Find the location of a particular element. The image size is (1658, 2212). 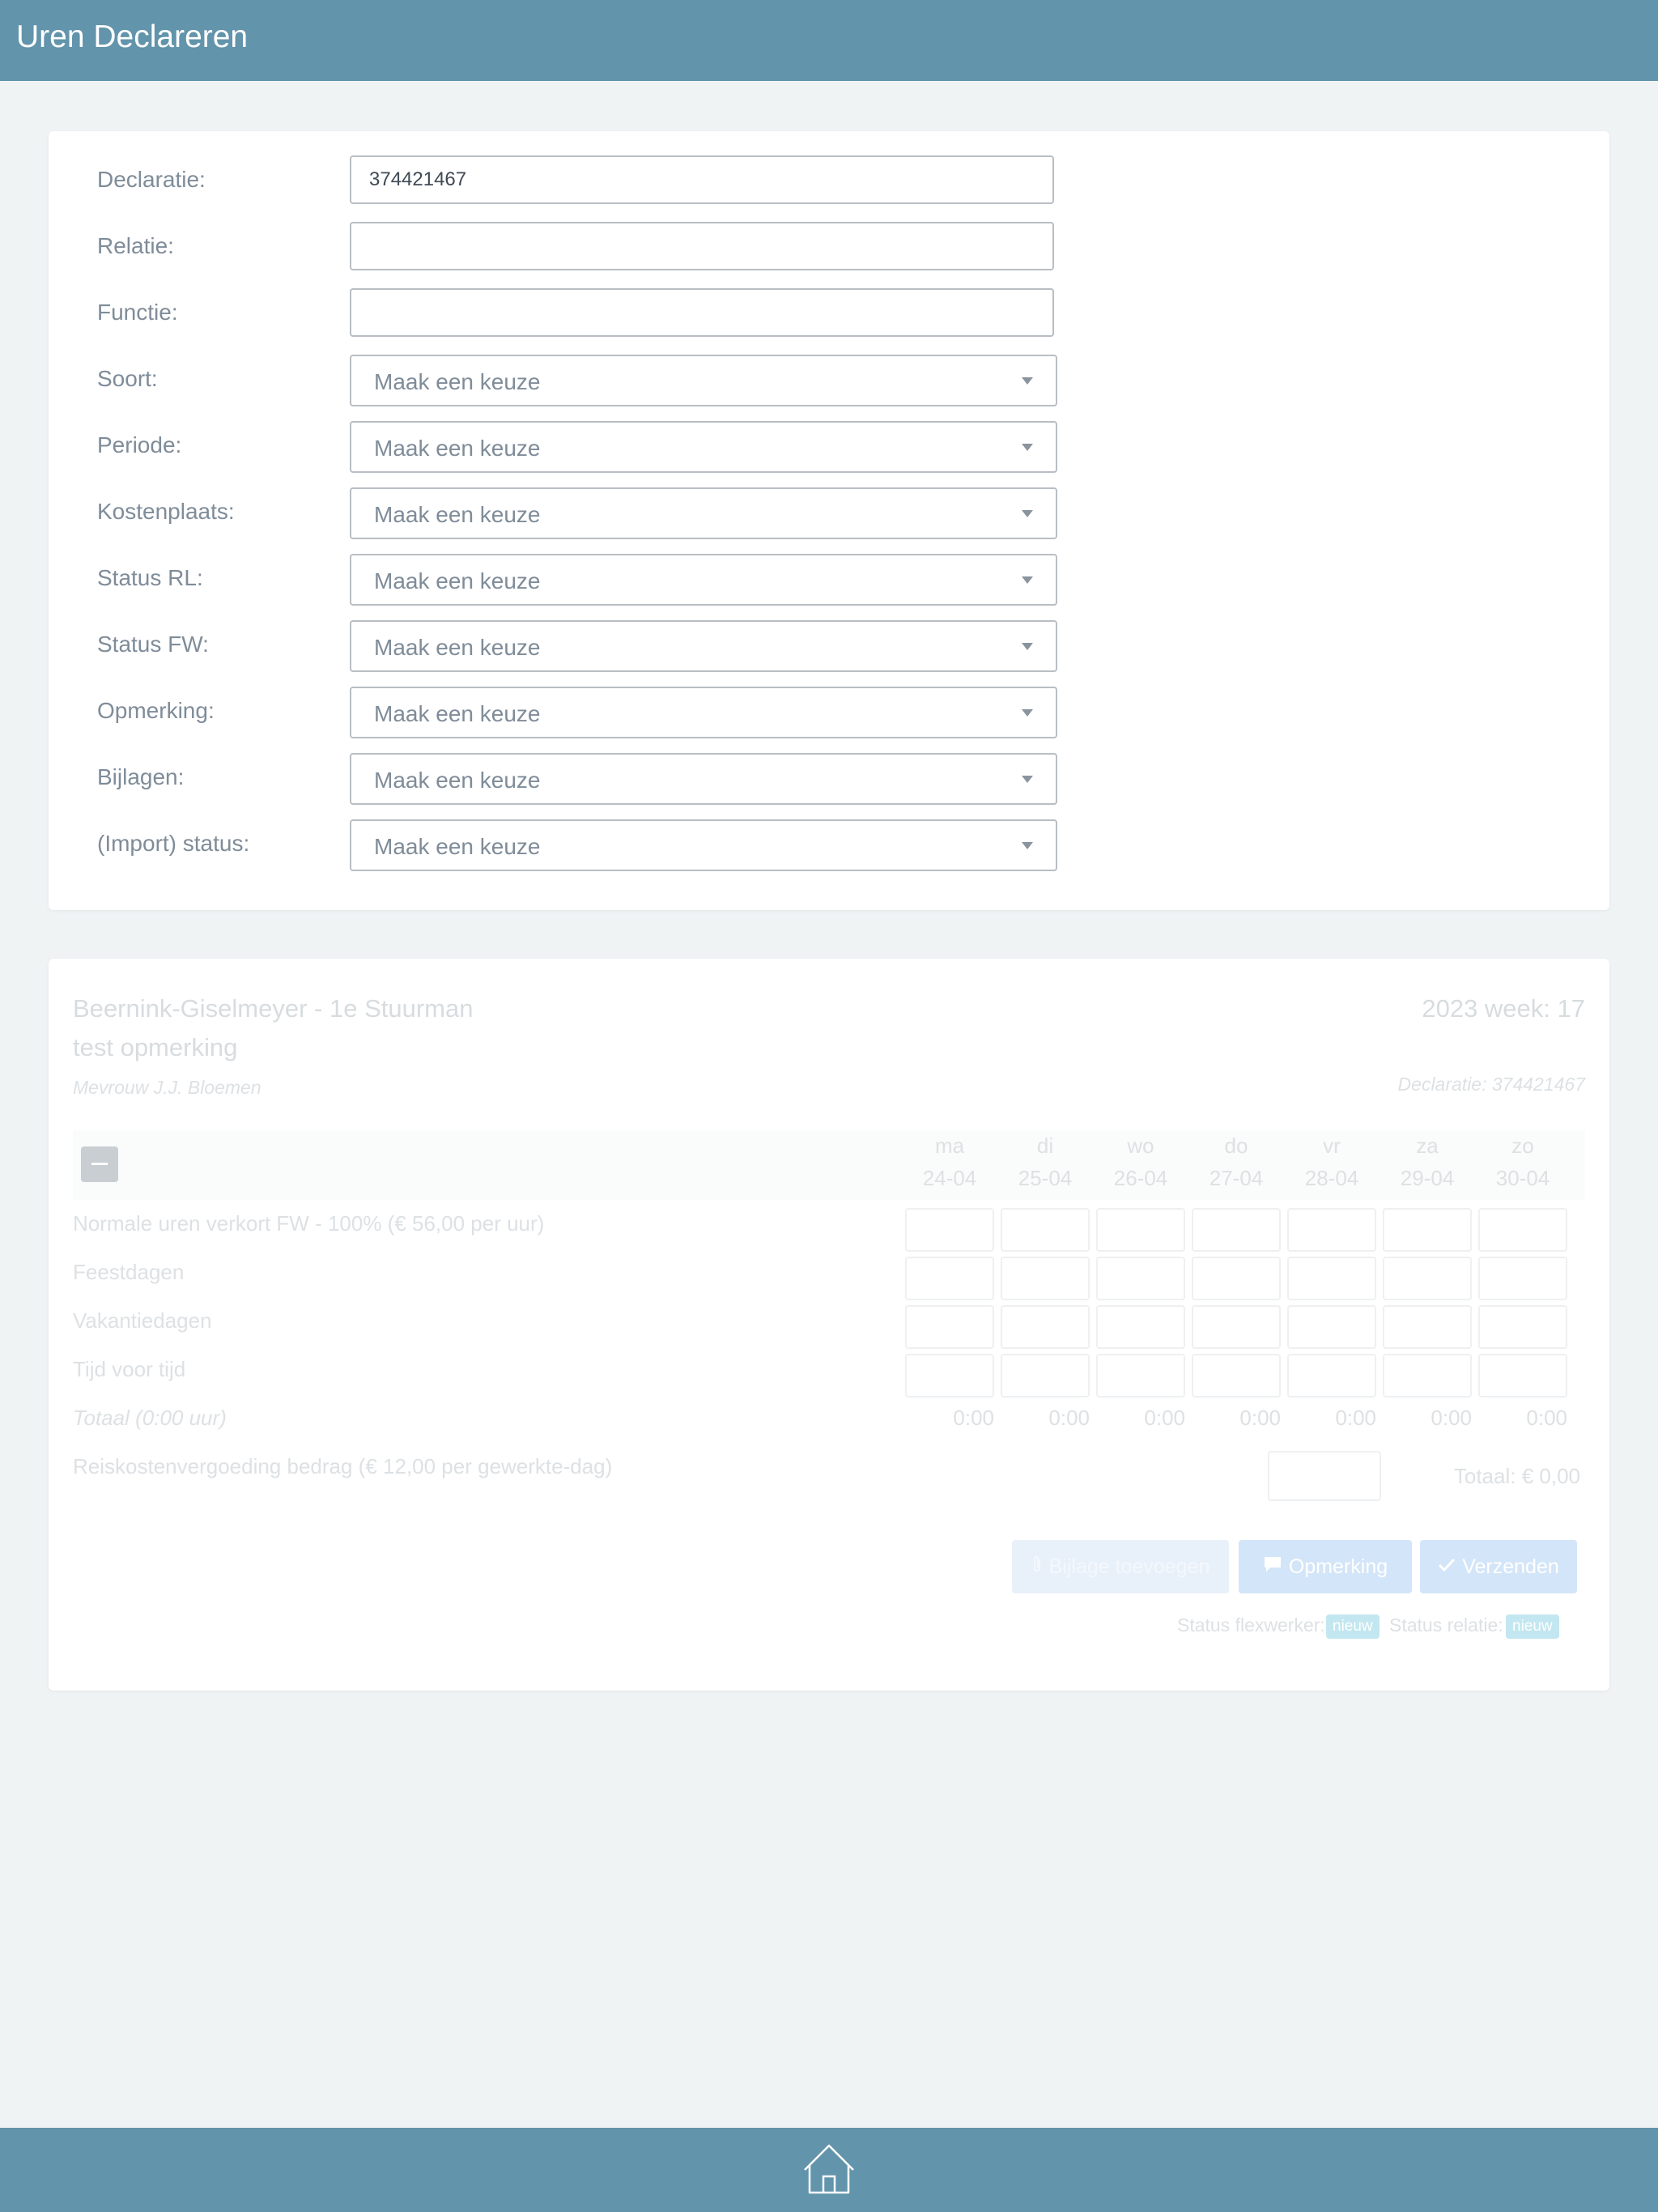

filter-declaratie: Declaratie: is located at coordinates (829, 181).